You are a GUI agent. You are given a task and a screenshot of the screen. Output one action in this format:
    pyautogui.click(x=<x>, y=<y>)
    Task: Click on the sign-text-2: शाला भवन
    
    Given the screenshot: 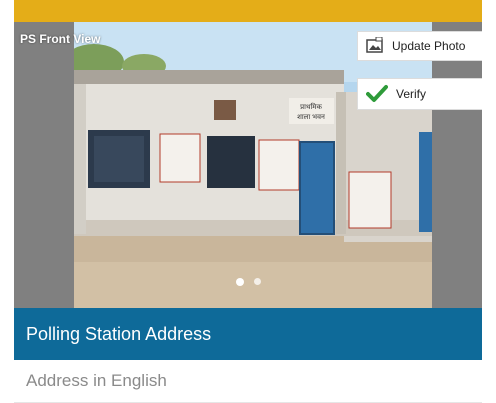 What is the action you would take?
    pyautogui.click(x=311, y=117)
    